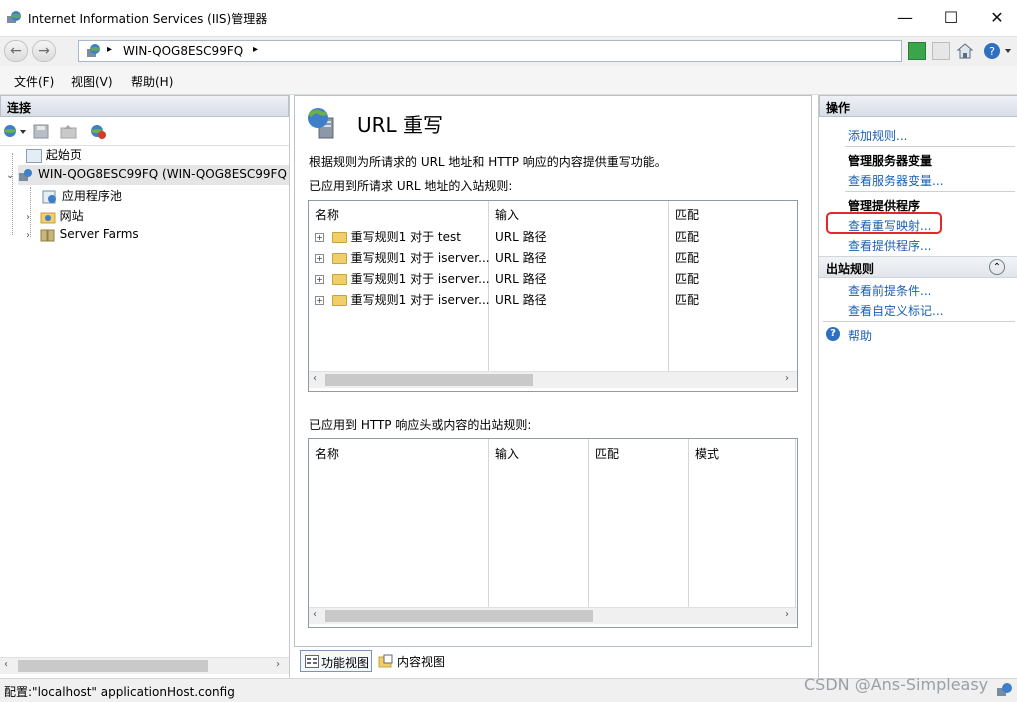 Image resolution: width=1017 pixels, height=702 pixels. I want to click on save-icon, so click(41, 133).